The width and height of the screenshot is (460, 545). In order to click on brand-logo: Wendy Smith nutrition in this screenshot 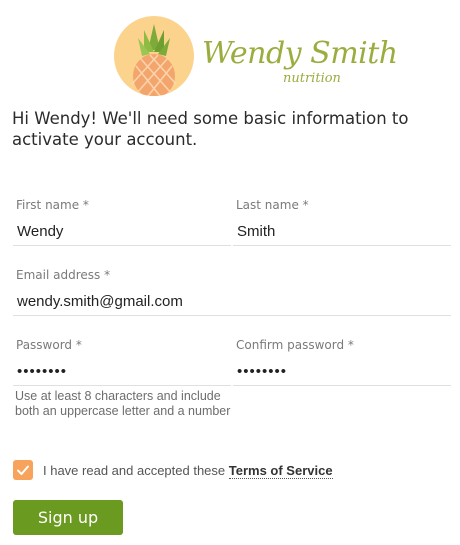, I will do `click(256, 55)`.